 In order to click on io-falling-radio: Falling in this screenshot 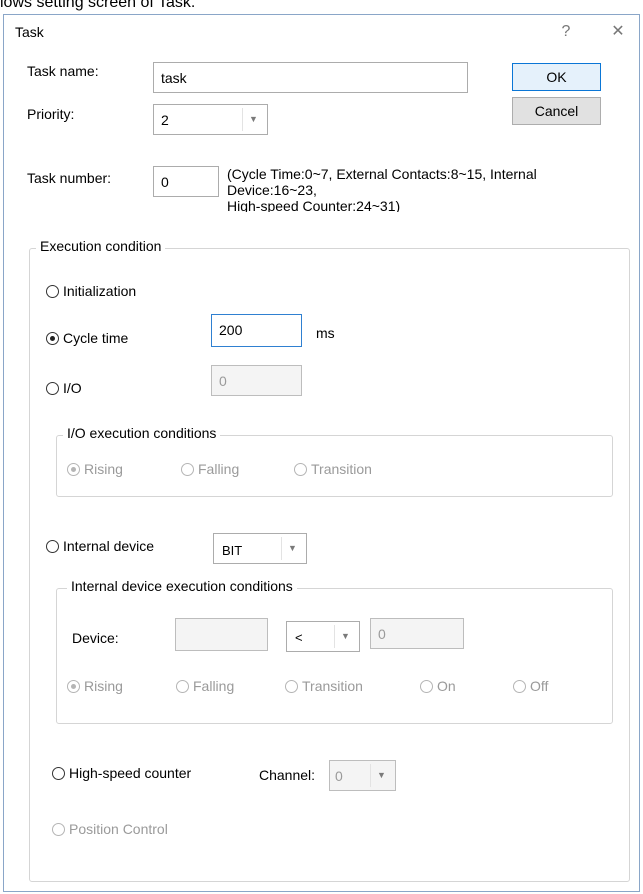, I will do `click(210, 469)`.